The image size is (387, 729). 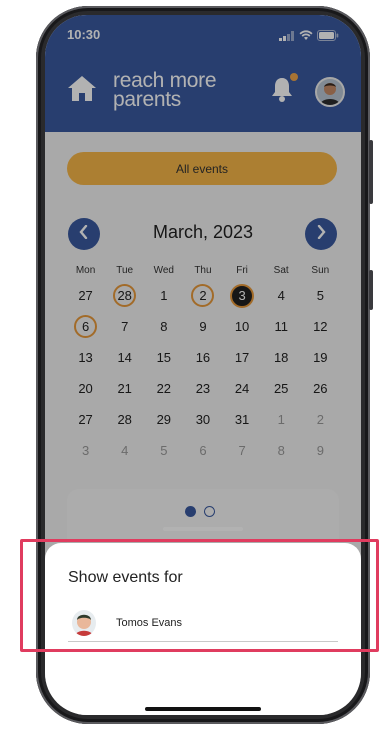 What do you see at coordinates (203, 709) in the screenshot?
I see `home-indicator` at bounding box center [203, 709].